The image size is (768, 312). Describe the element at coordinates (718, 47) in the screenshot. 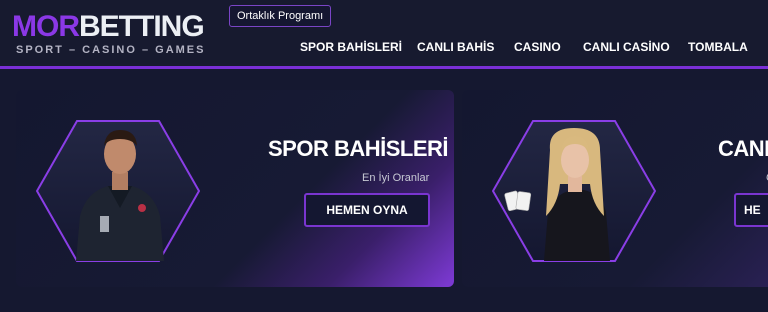

I see `nav-item-tombala: TOMBALA` at that location.